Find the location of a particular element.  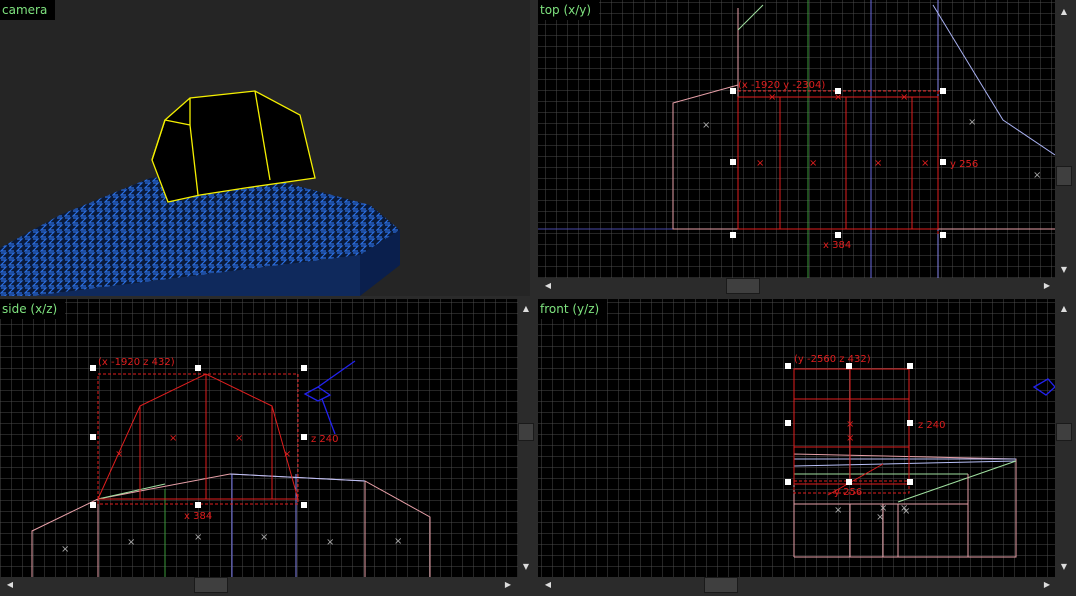

camera-viewport-label: camera is located at coordinates (28, 10).